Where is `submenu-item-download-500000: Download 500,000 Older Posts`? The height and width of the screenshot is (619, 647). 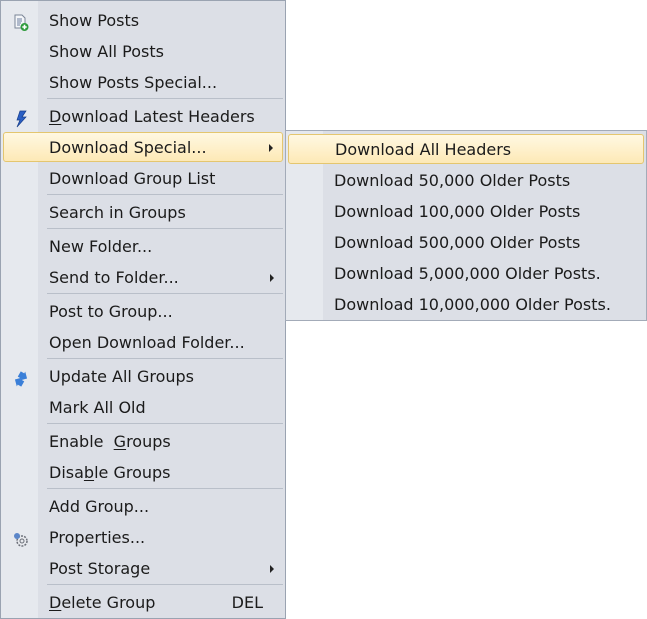 submenu-item-download-500000: Download 500,000 Older Posts is located at coordinates (466, 242).